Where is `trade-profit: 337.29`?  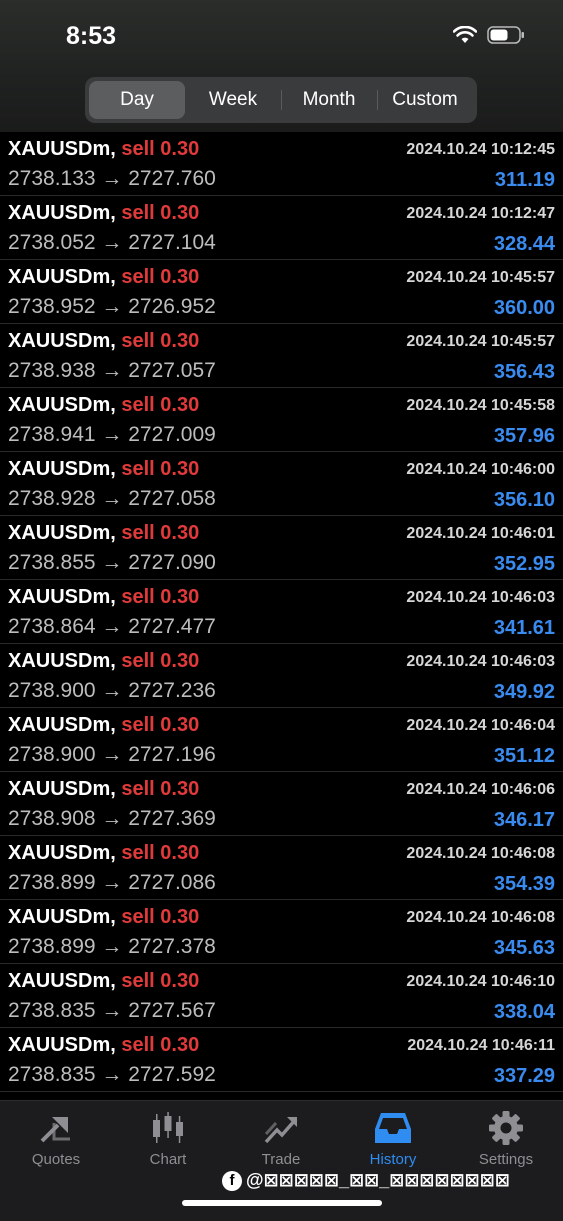
trade-profit: 337.29 is located at coordinates (524, 1076).